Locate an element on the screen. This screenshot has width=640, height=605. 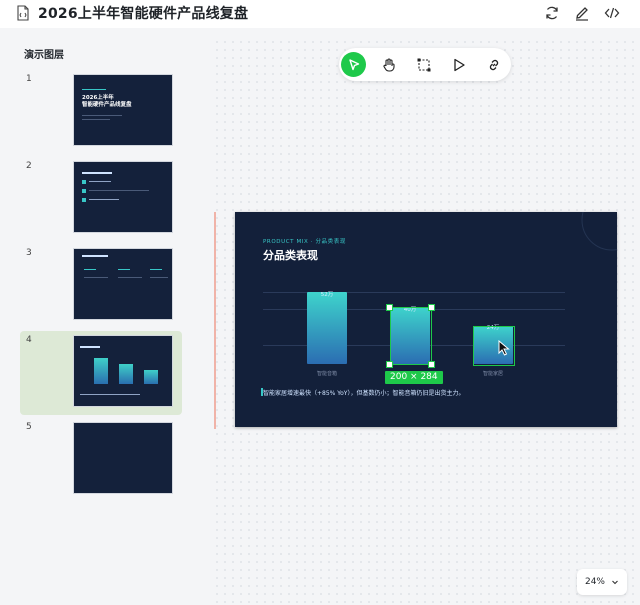
slide-thumbnail-5: 5 is located at coordinates (101, 460).